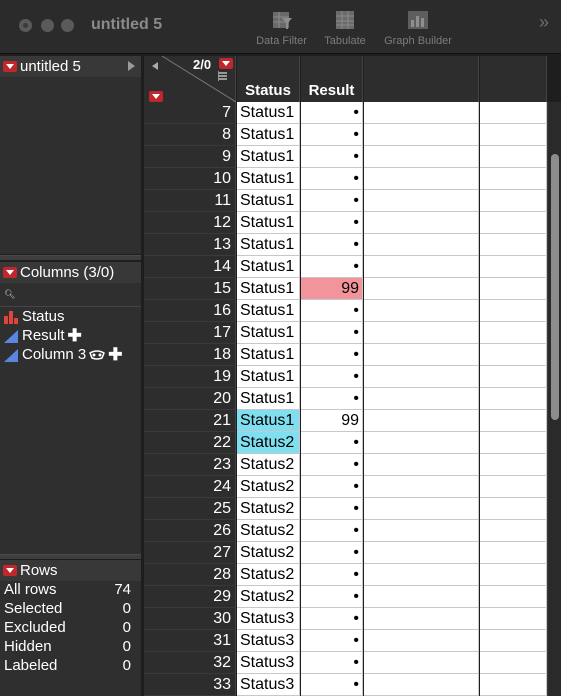 This screenshot has width=561, height=696. Describe the element at coordinates (190, 223) in the screenshot. I see `row-number: 12` at that location.